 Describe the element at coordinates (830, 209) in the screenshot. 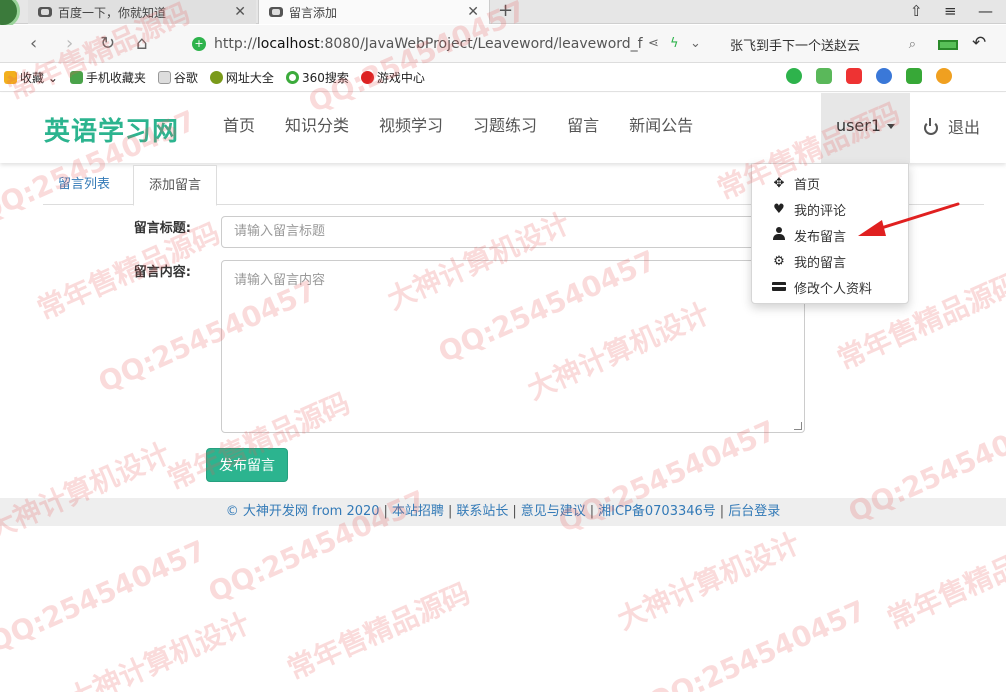

I see `dropdown-item-my-comments: ♥ 我的评论` at that location.